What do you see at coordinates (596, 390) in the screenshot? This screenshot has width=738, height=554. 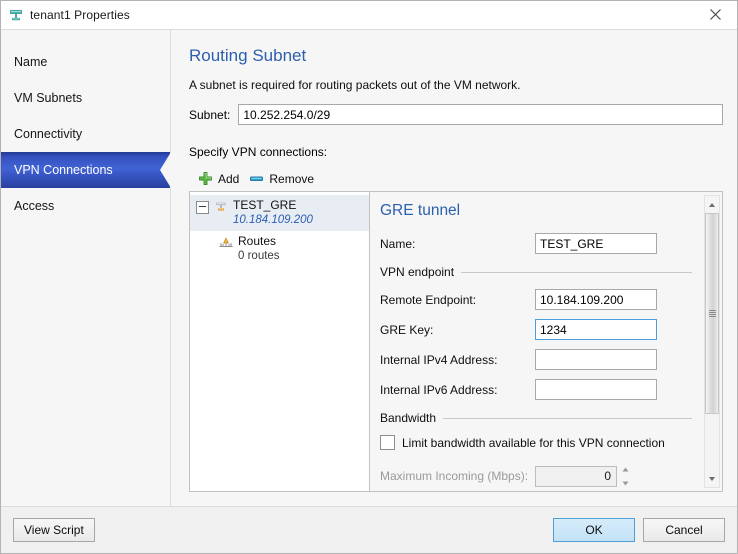 I see `internal-ipv6-input` at bounding box center [596, 390].